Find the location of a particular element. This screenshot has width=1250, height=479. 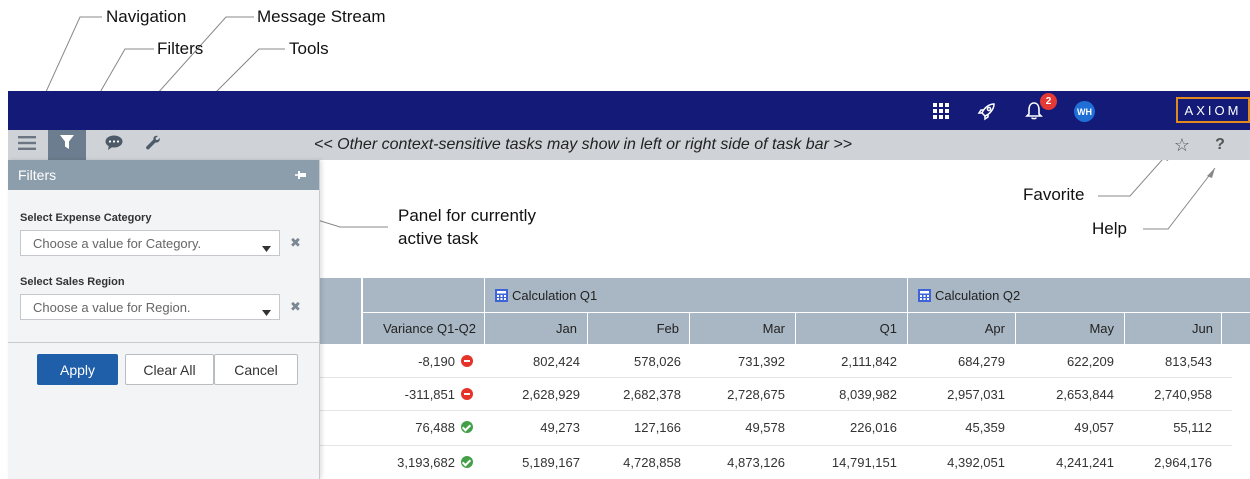

expense-category-select: Choose a value for Category. is located at coordinates (150, 243).